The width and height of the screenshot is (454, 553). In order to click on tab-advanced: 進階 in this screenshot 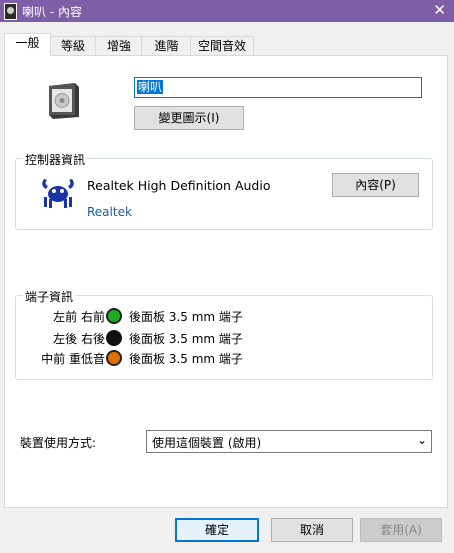, I will do `click(166, 45)`.